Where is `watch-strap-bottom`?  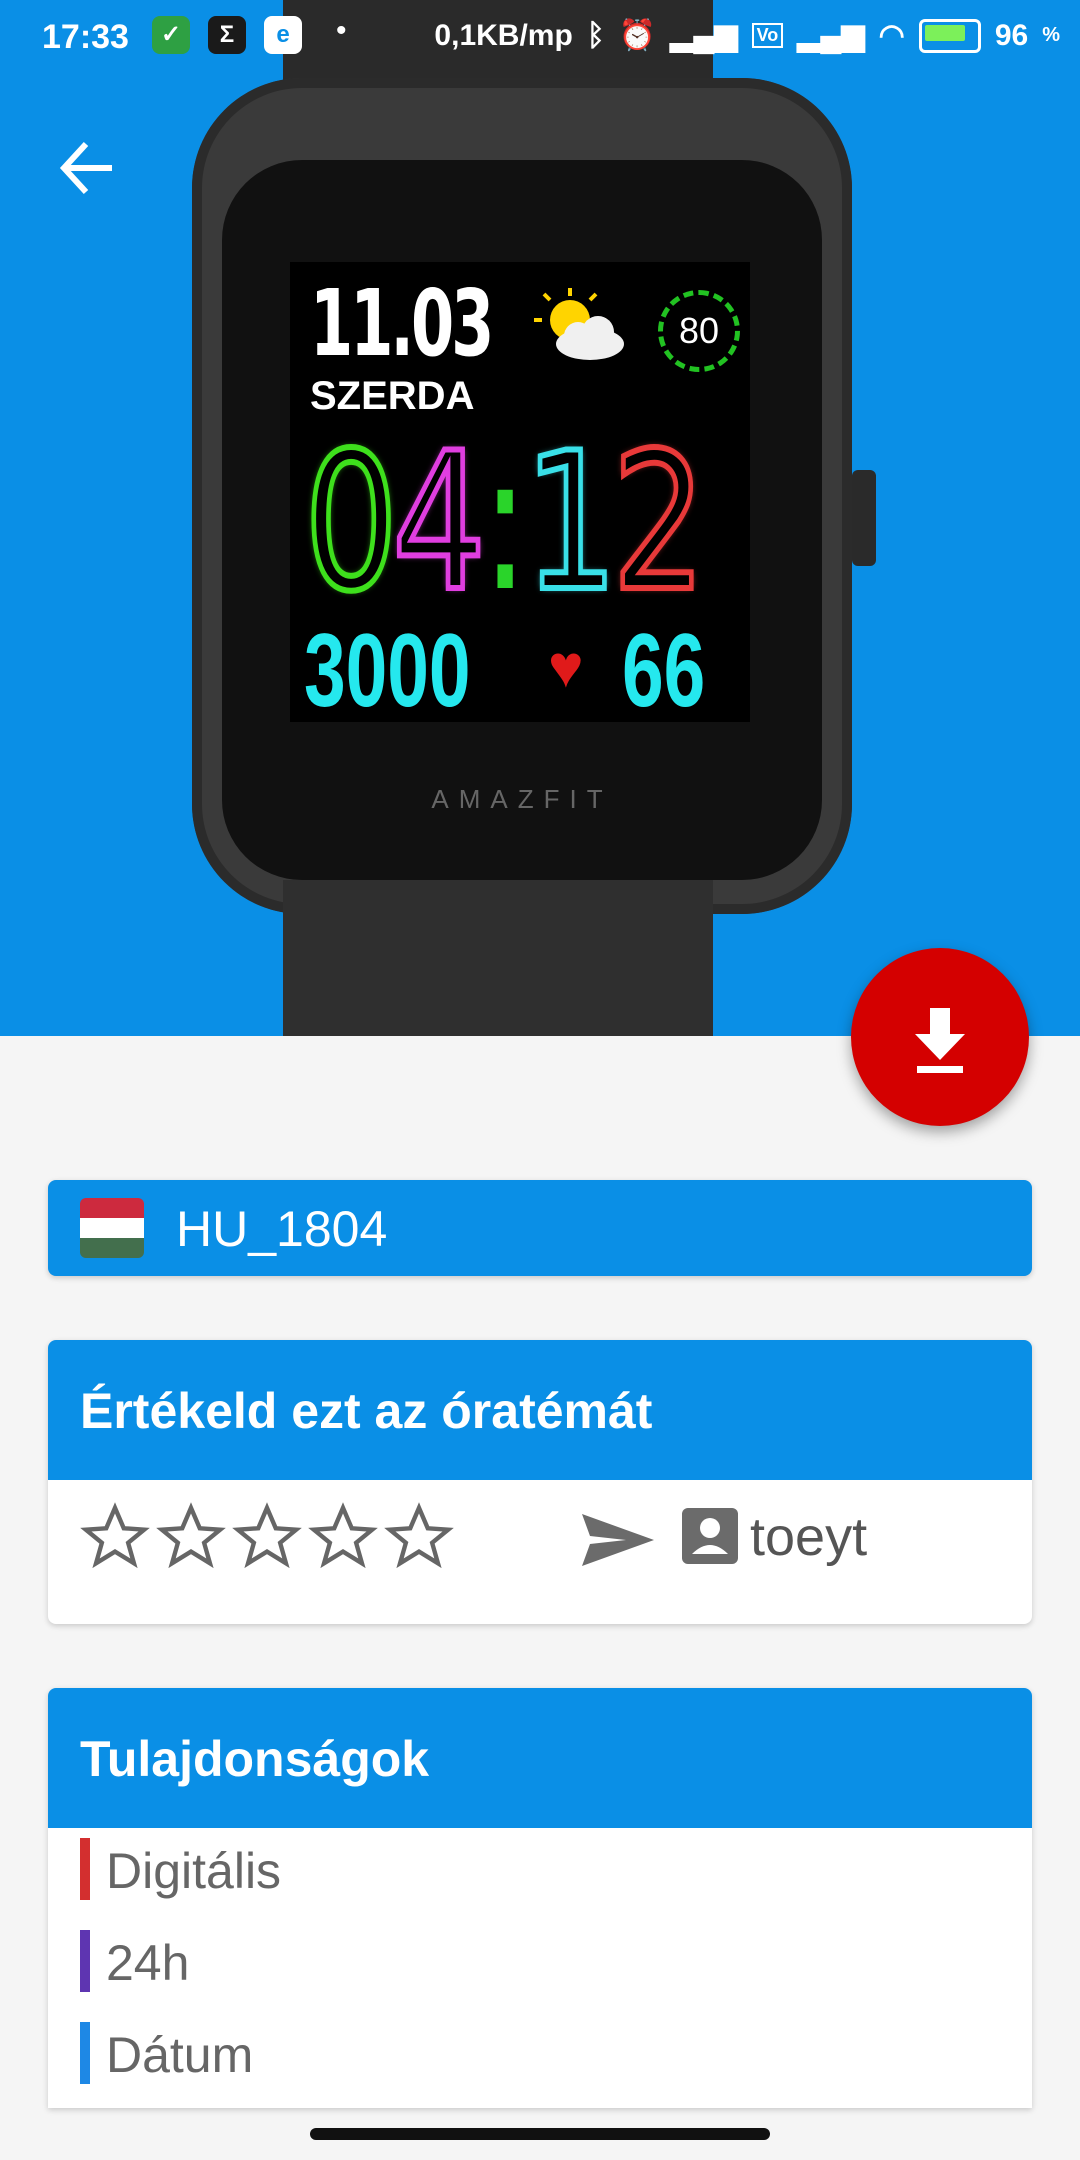
watch-strap-bottom is located at coordinates (498, 958).